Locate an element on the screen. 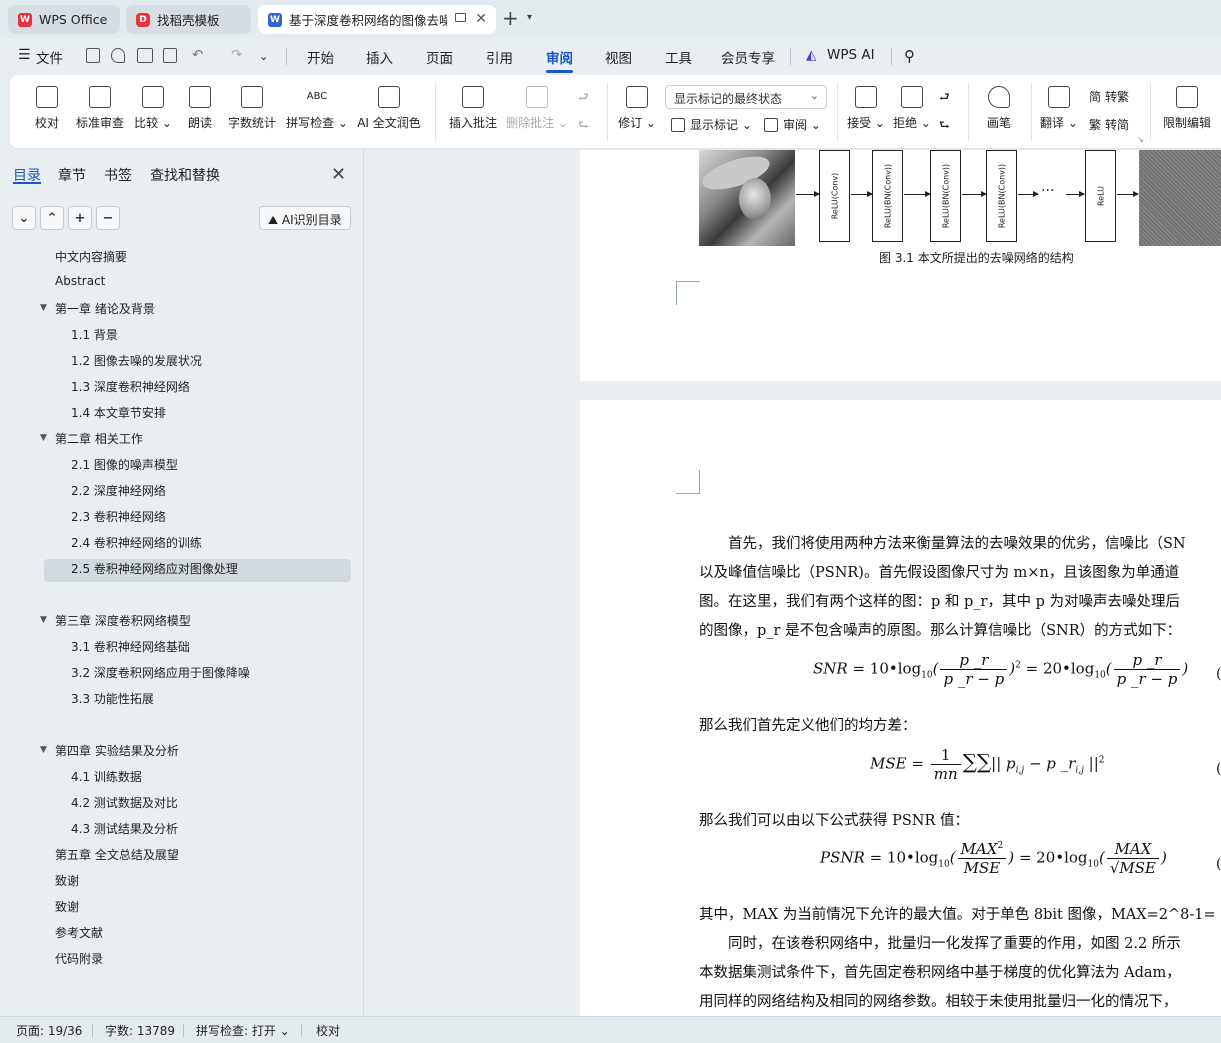 The width and height of the screenshot is (1221, 1043). to-simplified-button: 繁 转简 is located at coordinates (1109, 124).